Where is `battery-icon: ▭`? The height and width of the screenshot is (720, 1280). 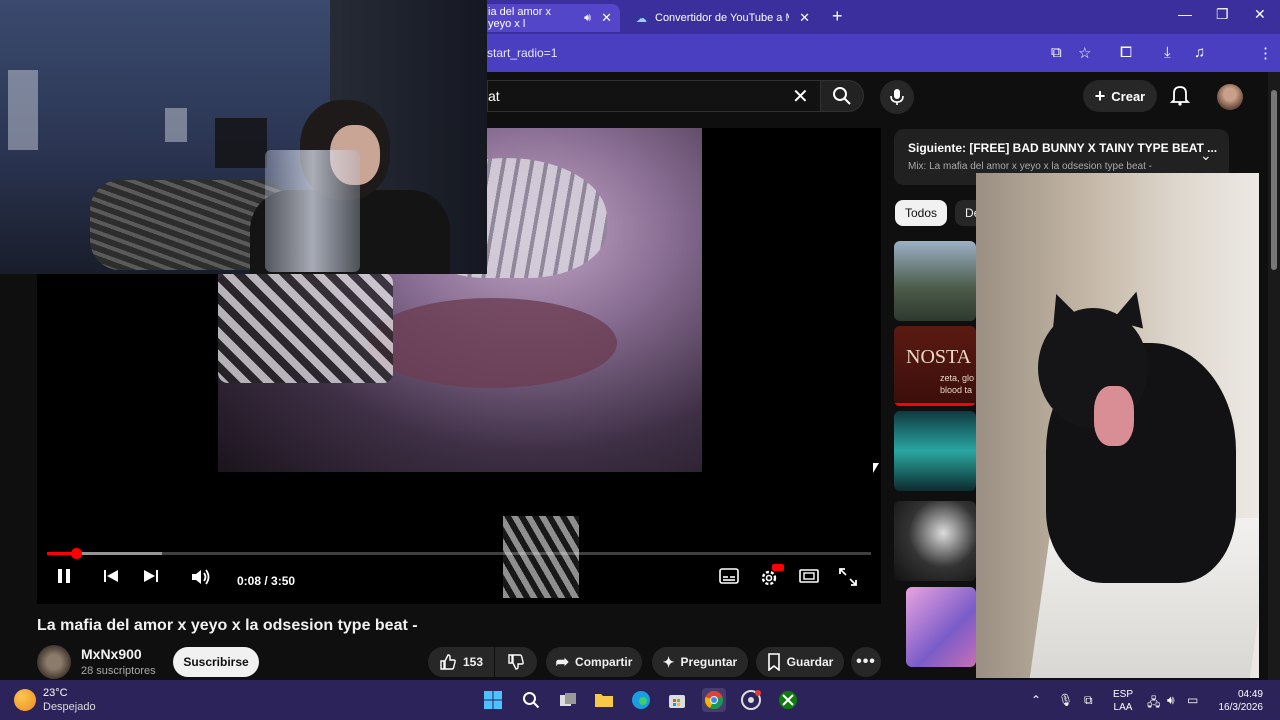
battery-icon: ▭ is located at coordinates (1192, 700).